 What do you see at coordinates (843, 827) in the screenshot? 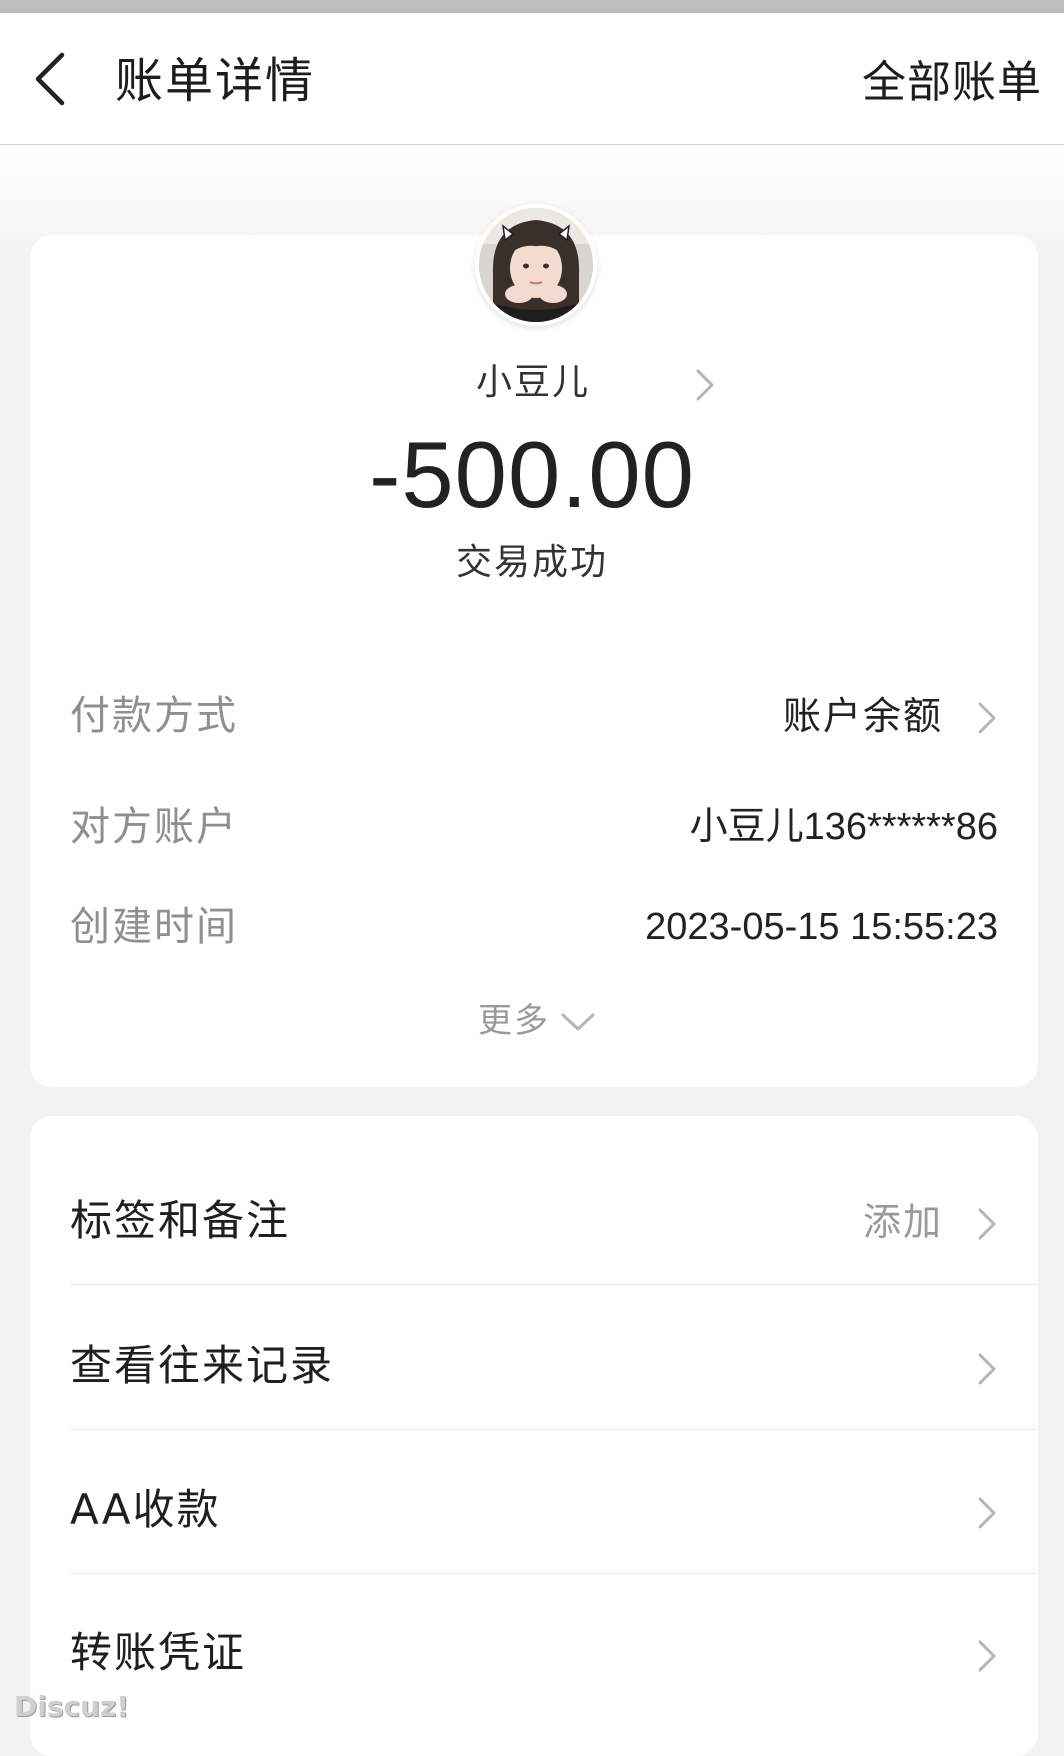
I see `detail-value: 小豆儿136******86` at bounding box center [843, 827].